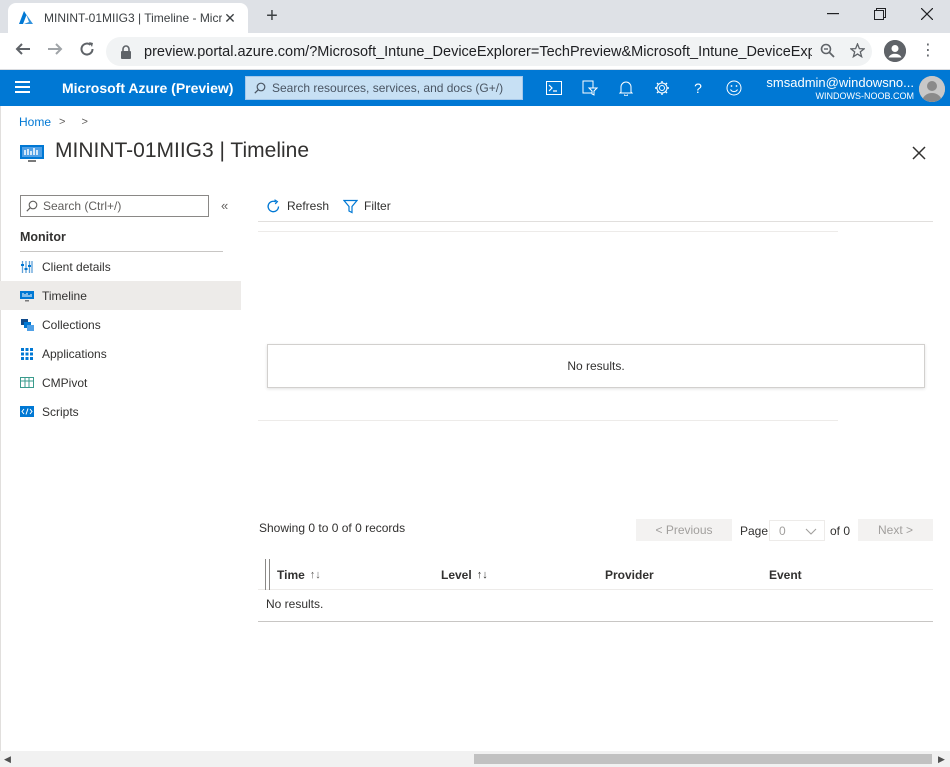 The image size is (950, 767). What do you see at coordinates (895, 51) in the screenshot?
I see `profile-icon` at bounding box center [895, 51].